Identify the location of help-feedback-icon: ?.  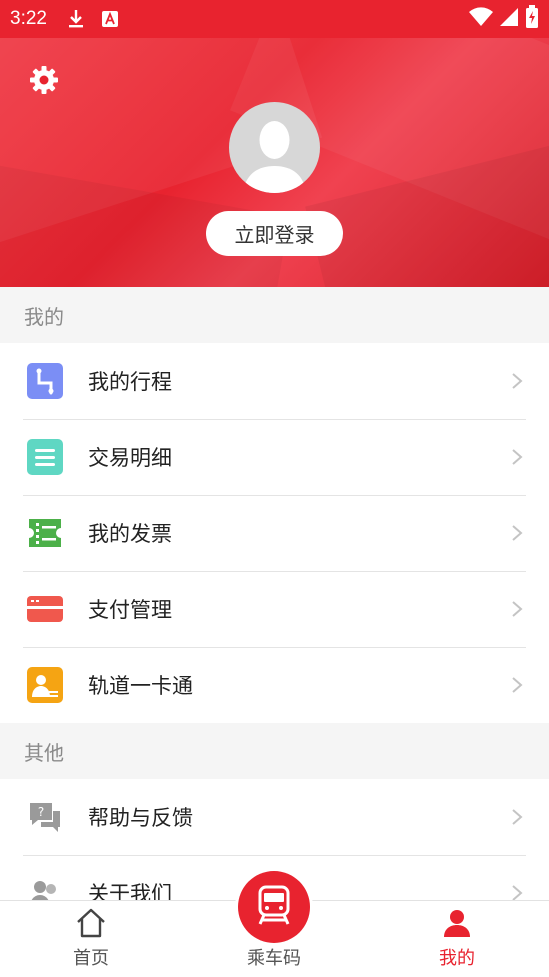
(45, 817).